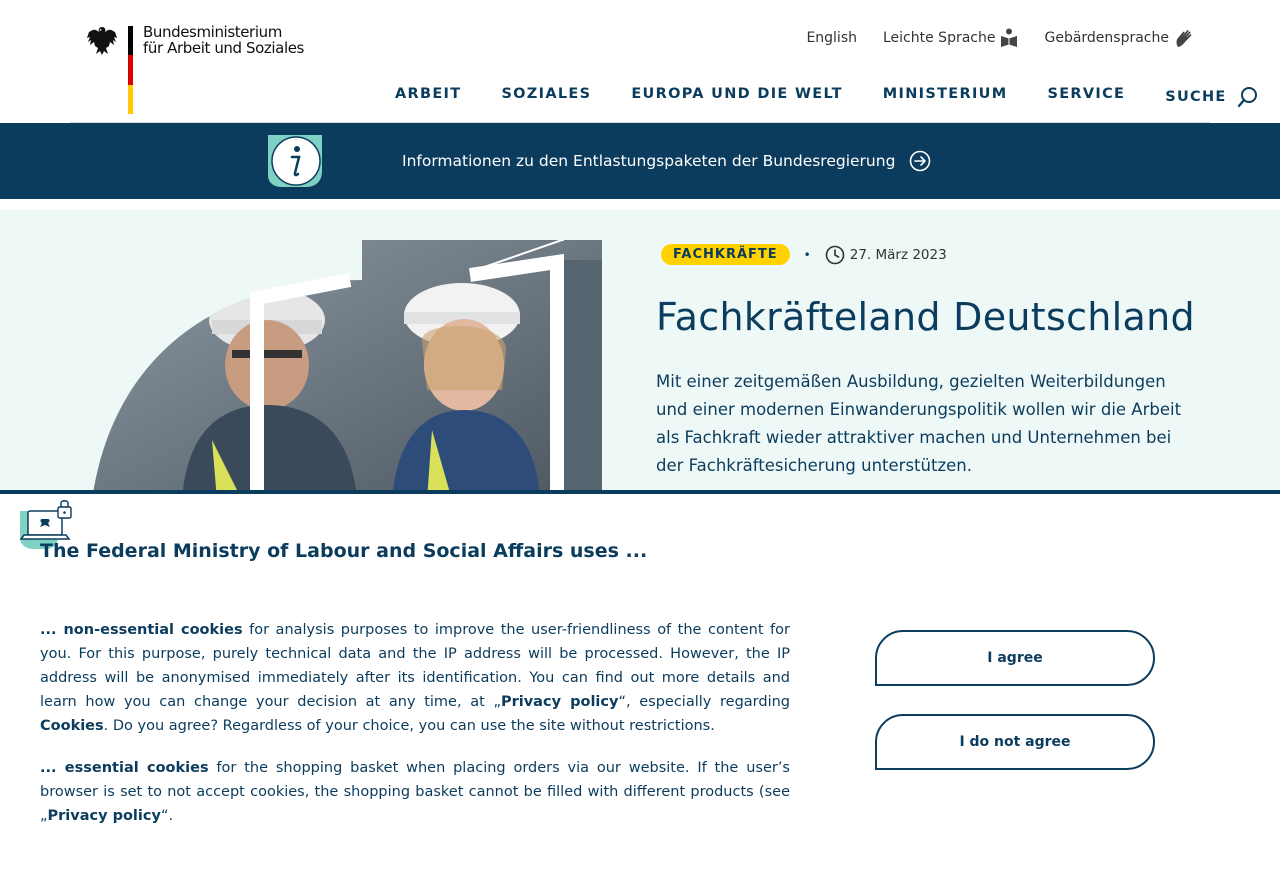 This screenshot has height=887, width=1280. I want to click on hero-meta: FACHKRÄFTE • 27. März 2023, so click(804, 254).